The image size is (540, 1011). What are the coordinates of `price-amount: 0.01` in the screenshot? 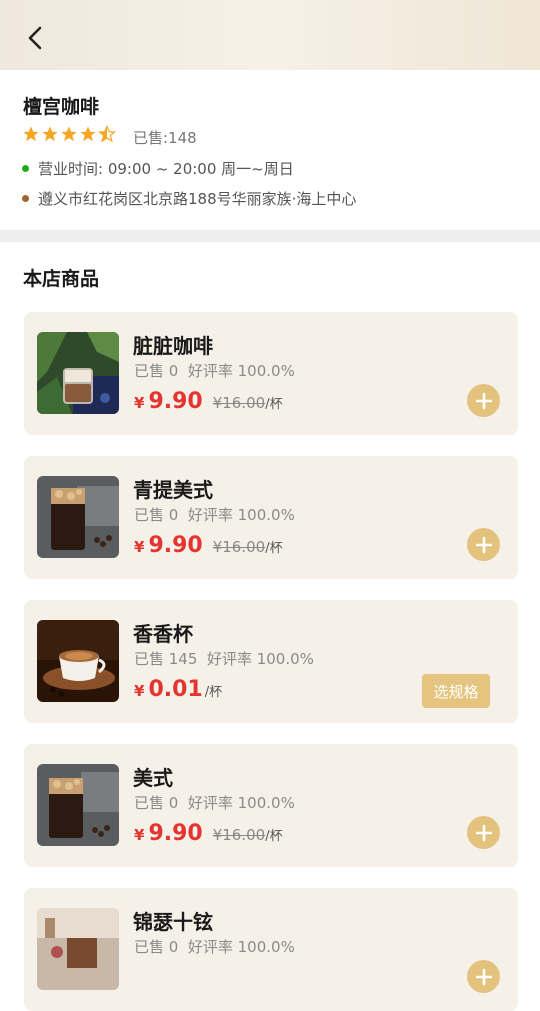 It's located at (175, 689).